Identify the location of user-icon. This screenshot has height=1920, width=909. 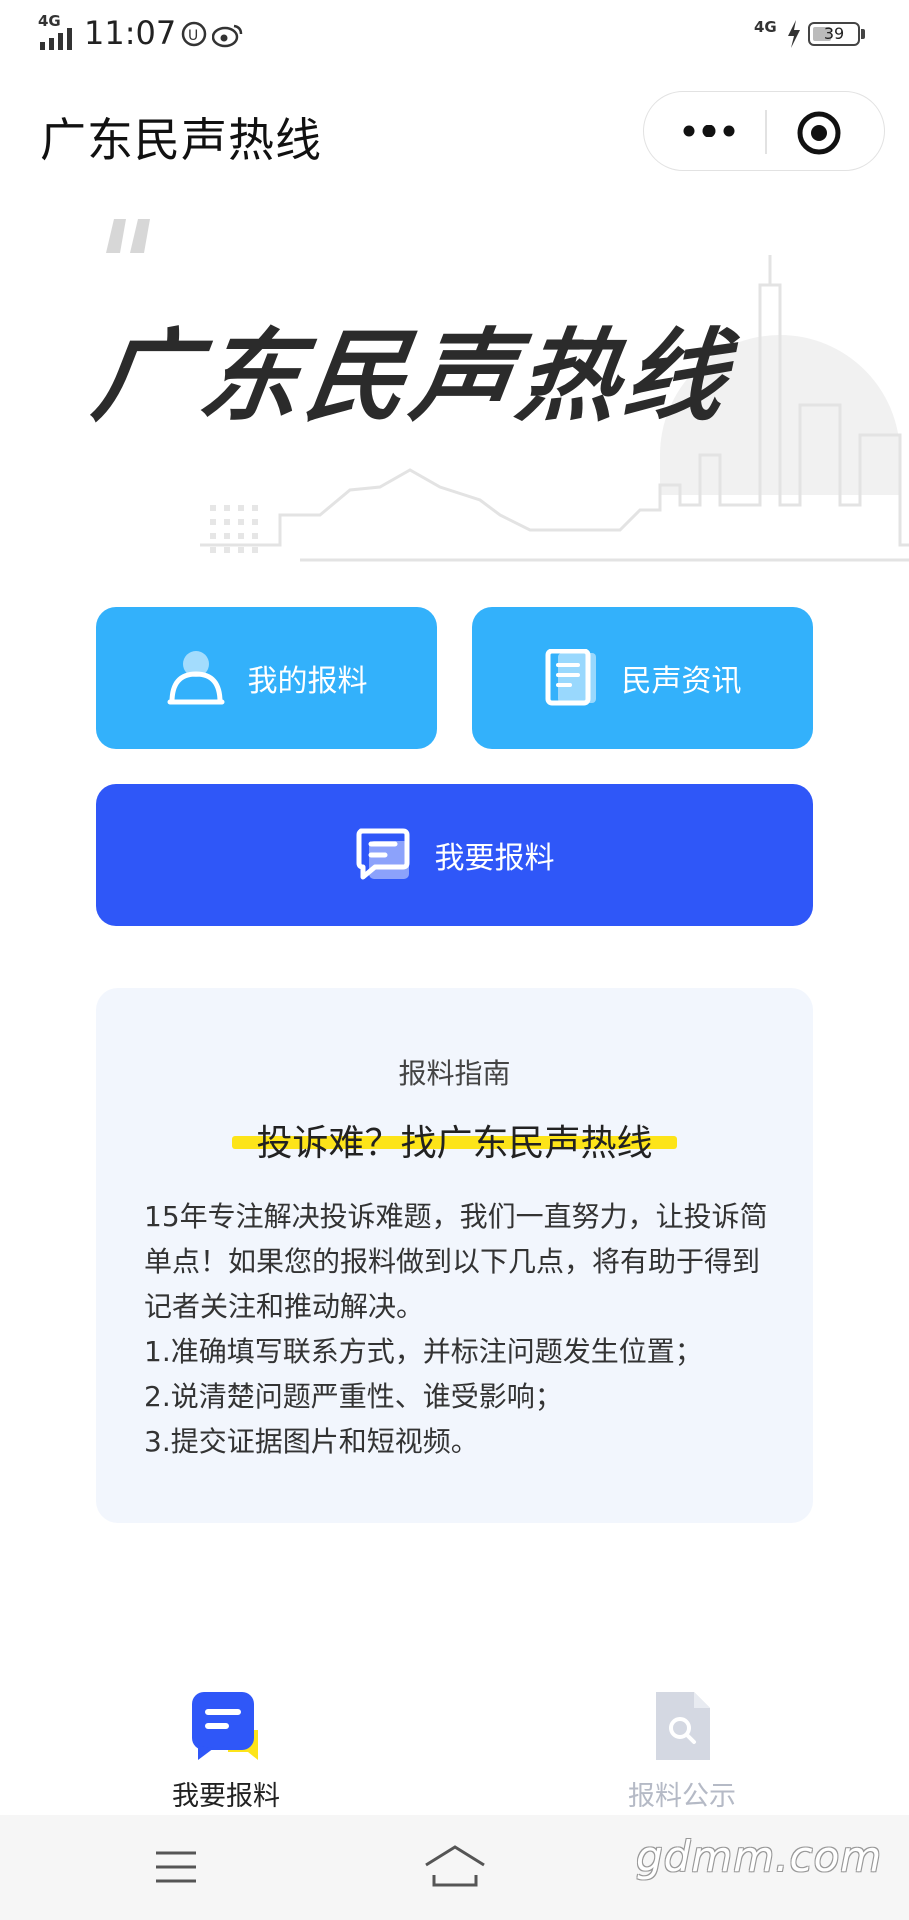
(196, 678).